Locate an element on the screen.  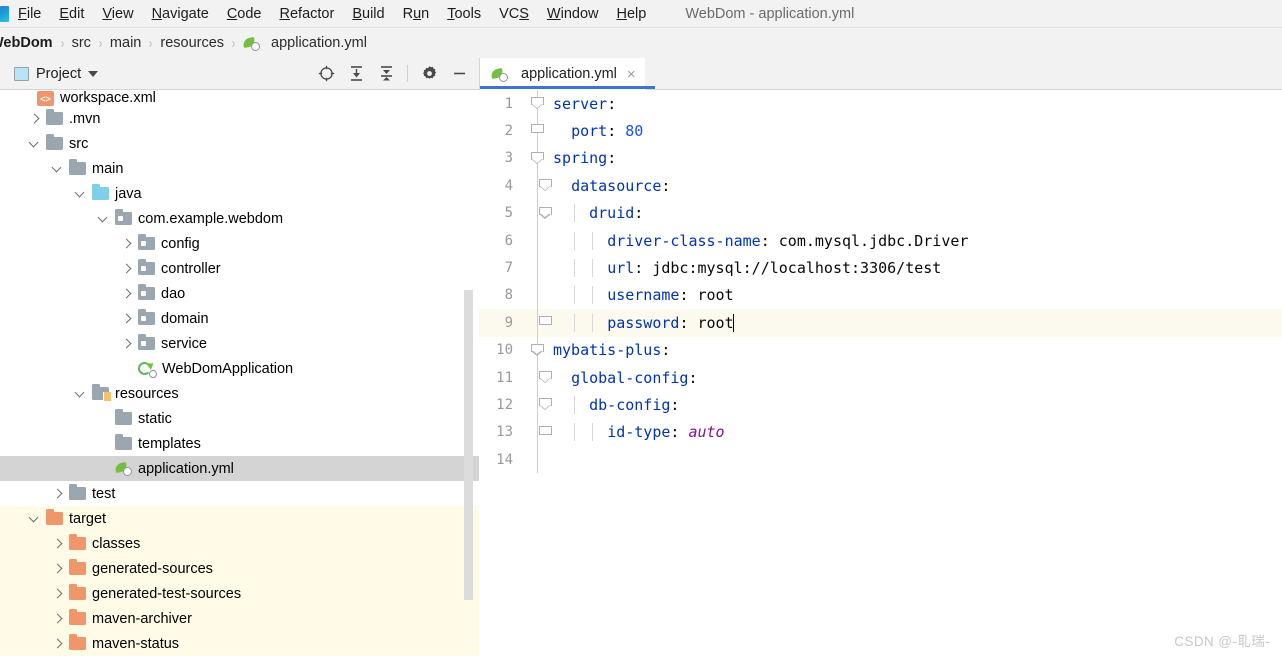
editor-line: 4 datasource: is located at coordinates (880, 186).